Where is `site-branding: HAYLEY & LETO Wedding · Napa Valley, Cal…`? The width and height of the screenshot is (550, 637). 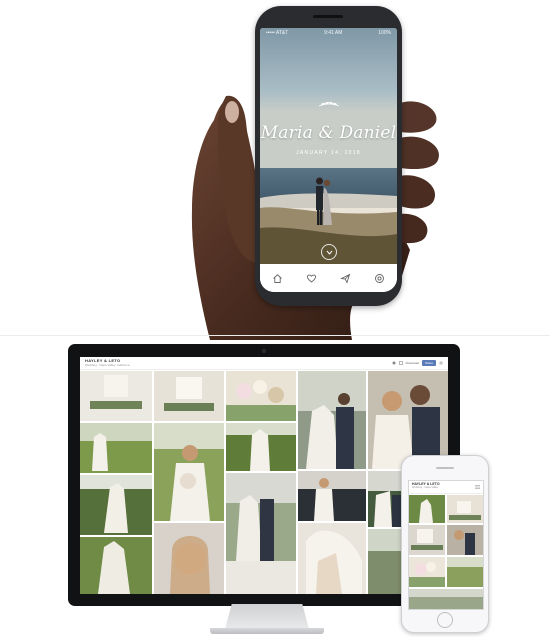
site-branding: HAYLEY & LETO Wedding · Napa Valley, Cal… is located at coordinates (107, 363).